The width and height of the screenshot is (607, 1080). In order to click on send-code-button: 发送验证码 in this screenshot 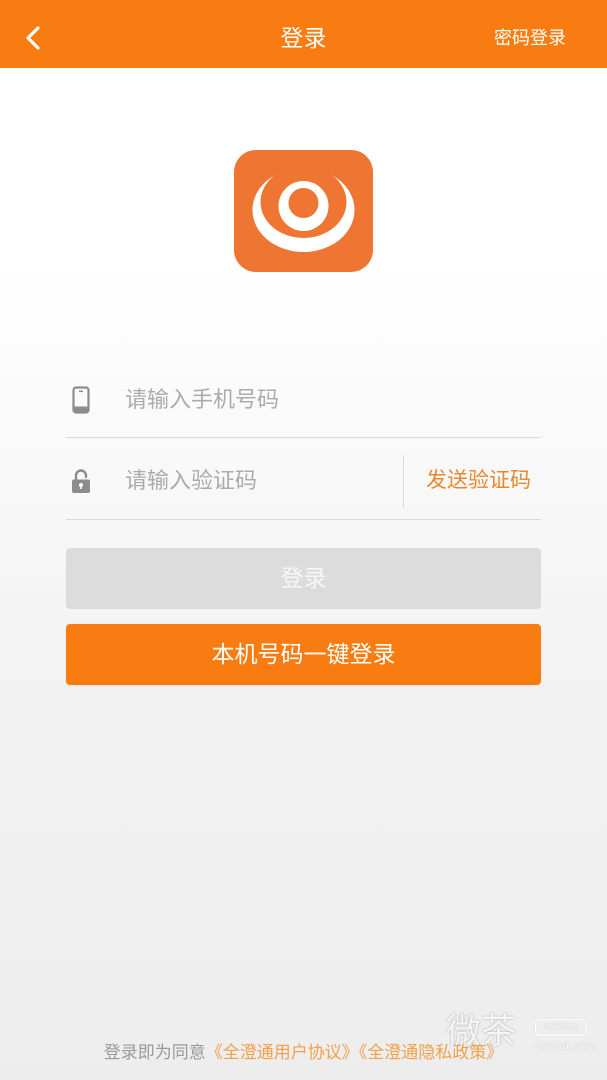, I will do `click(478, 481)`.